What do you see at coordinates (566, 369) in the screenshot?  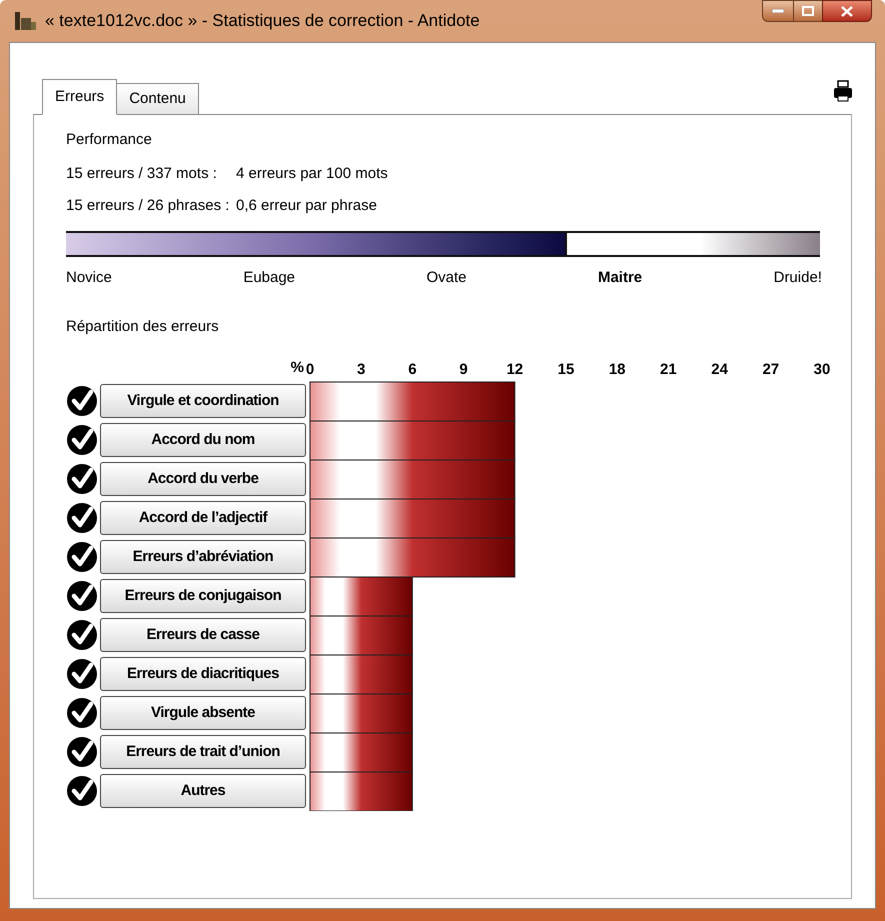 I see `tick-label: 15` at bounding box center [566, 369].